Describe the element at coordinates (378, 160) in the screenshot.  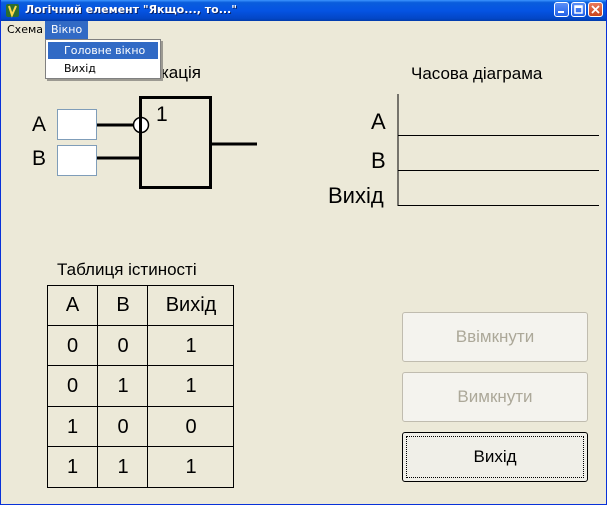
I see `timing-row-b-label: B` at that location.